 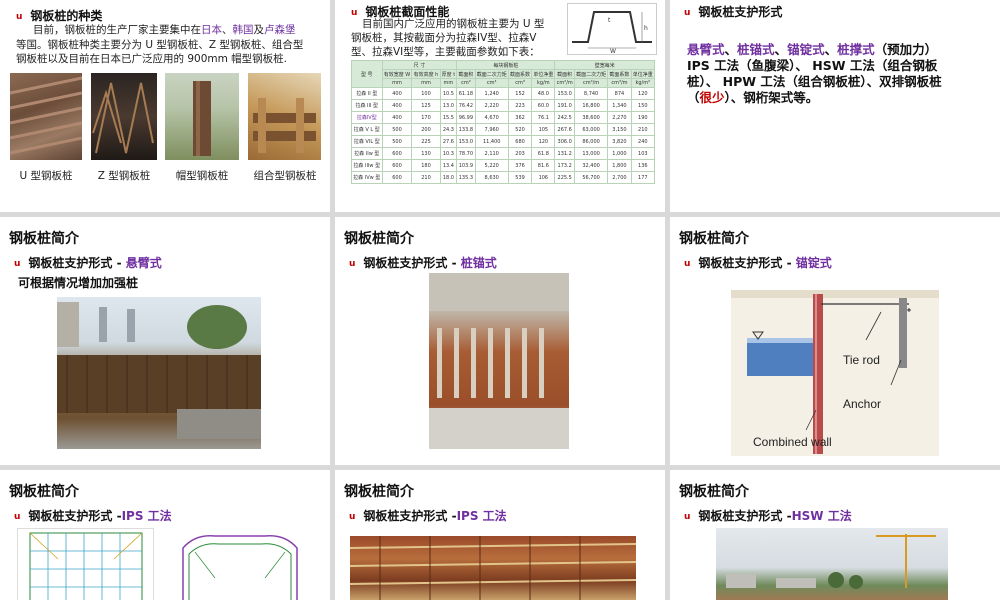 I want to click on pile-anchor-site-graphic, so click(x=499, y=361).